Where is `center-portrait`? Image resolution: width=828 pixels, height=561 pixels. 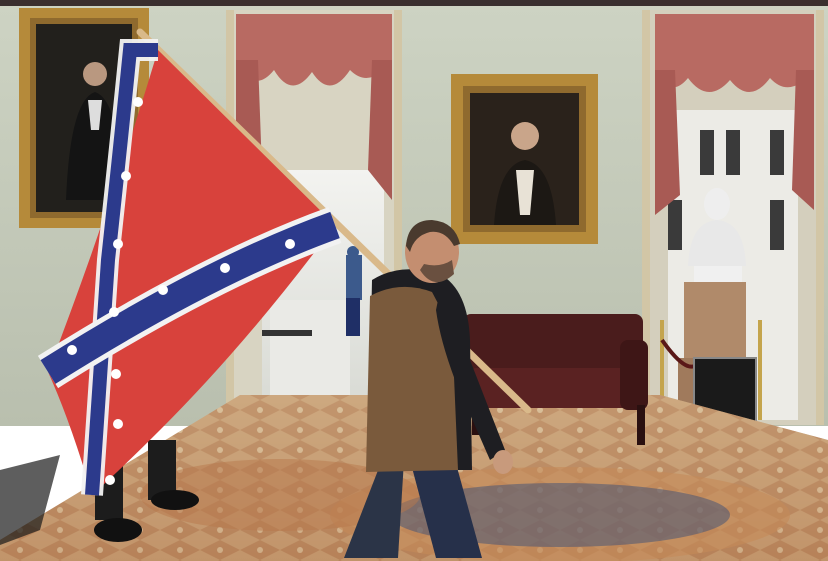
center-portrait is located at coordinates (524, 159).